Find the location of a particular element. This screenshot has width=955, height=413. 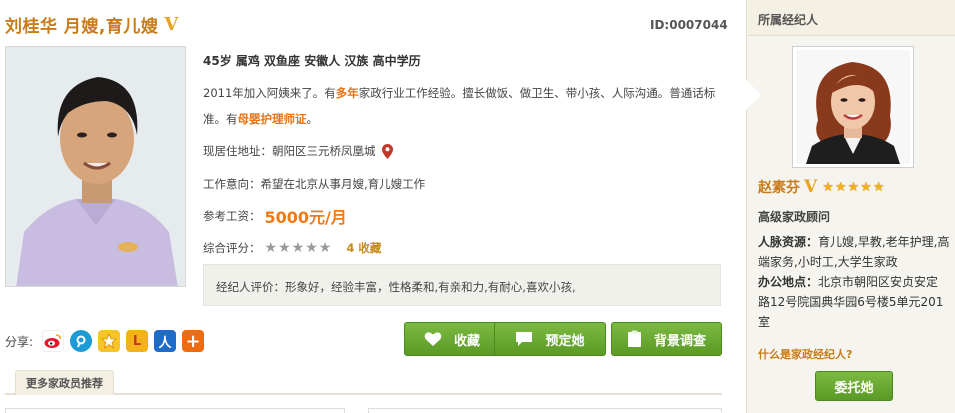

recommend-card-right is located at coordinates (545, 410).